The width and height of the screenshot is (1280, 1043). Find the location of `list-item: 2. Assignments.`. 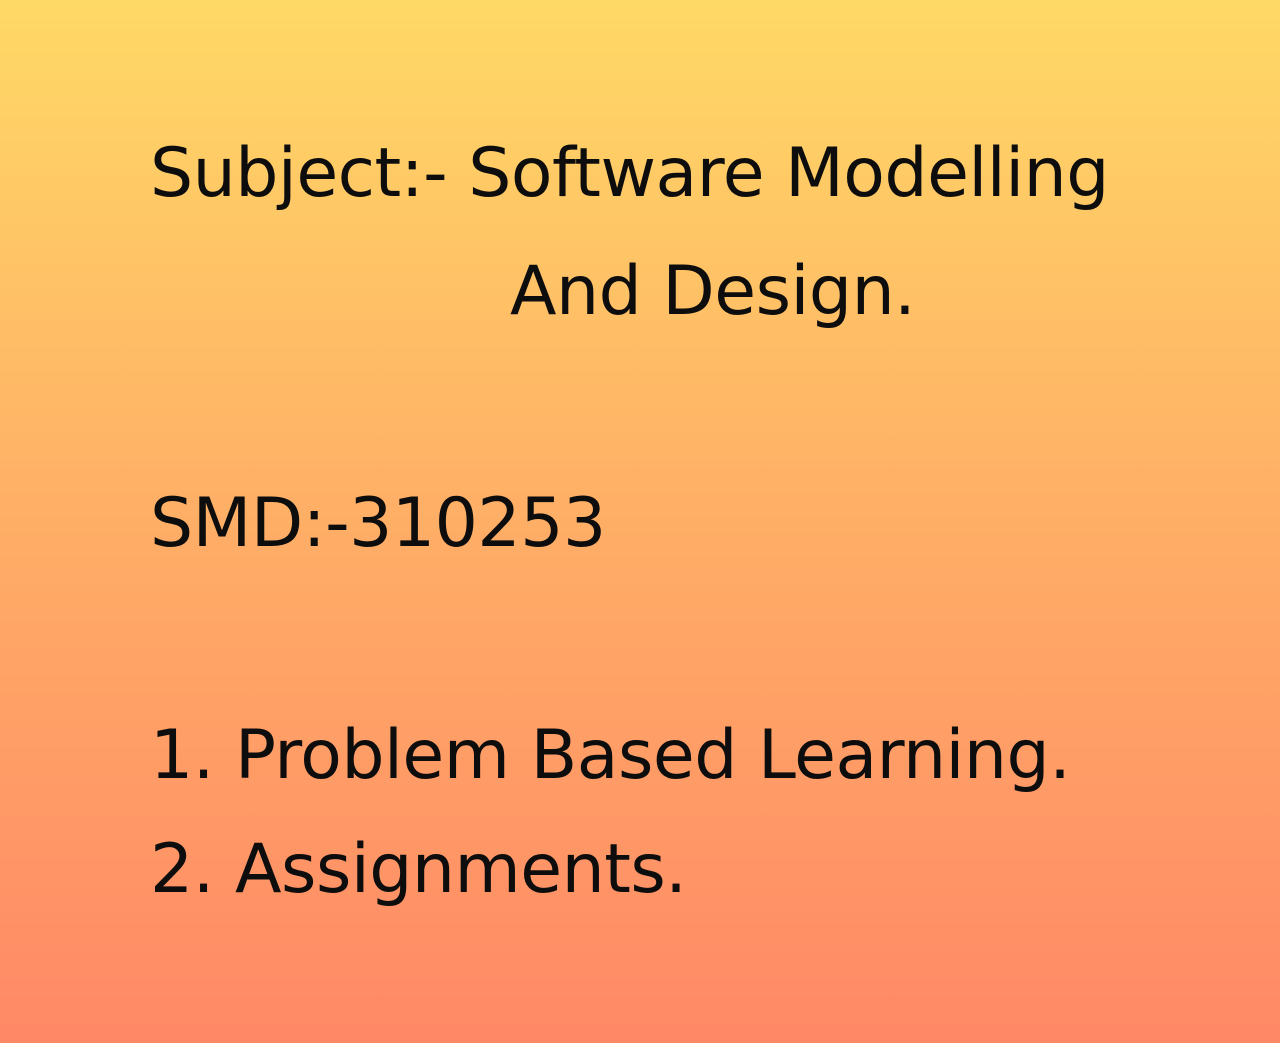

list-item: 2. Assignments. is located at coordinates (418, 869).